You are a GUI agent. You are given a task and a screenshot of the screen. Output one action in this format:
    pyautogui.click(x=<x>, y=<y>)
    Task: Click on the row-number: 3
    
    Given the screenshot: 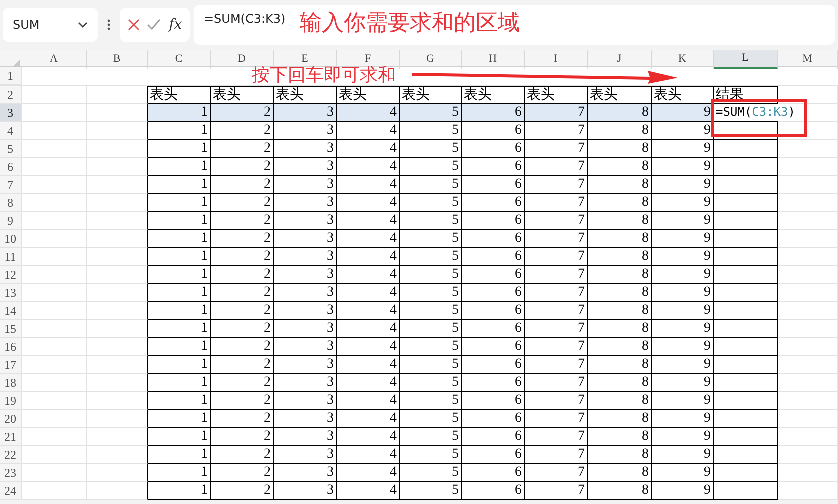 What is the action you would take?
    pyautogui.click(x=11, y=113)
    